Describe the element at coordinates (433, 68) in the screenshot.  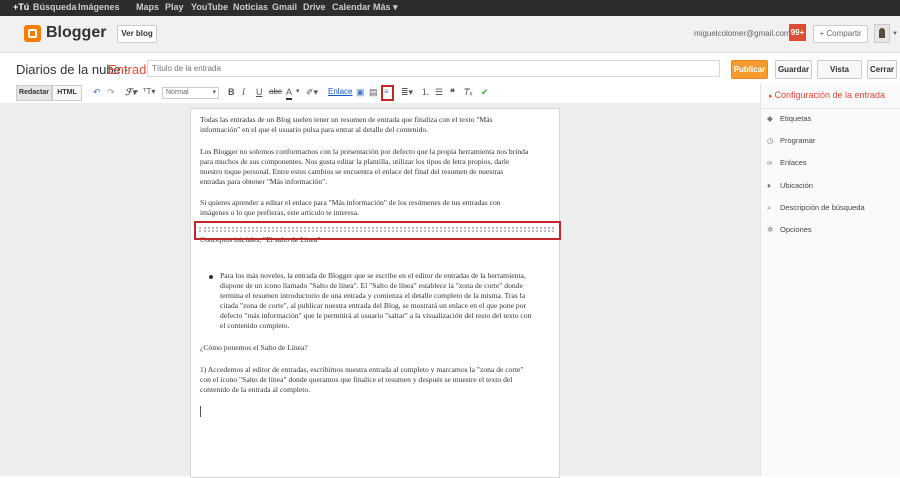
I see `post-title-input` at that location.